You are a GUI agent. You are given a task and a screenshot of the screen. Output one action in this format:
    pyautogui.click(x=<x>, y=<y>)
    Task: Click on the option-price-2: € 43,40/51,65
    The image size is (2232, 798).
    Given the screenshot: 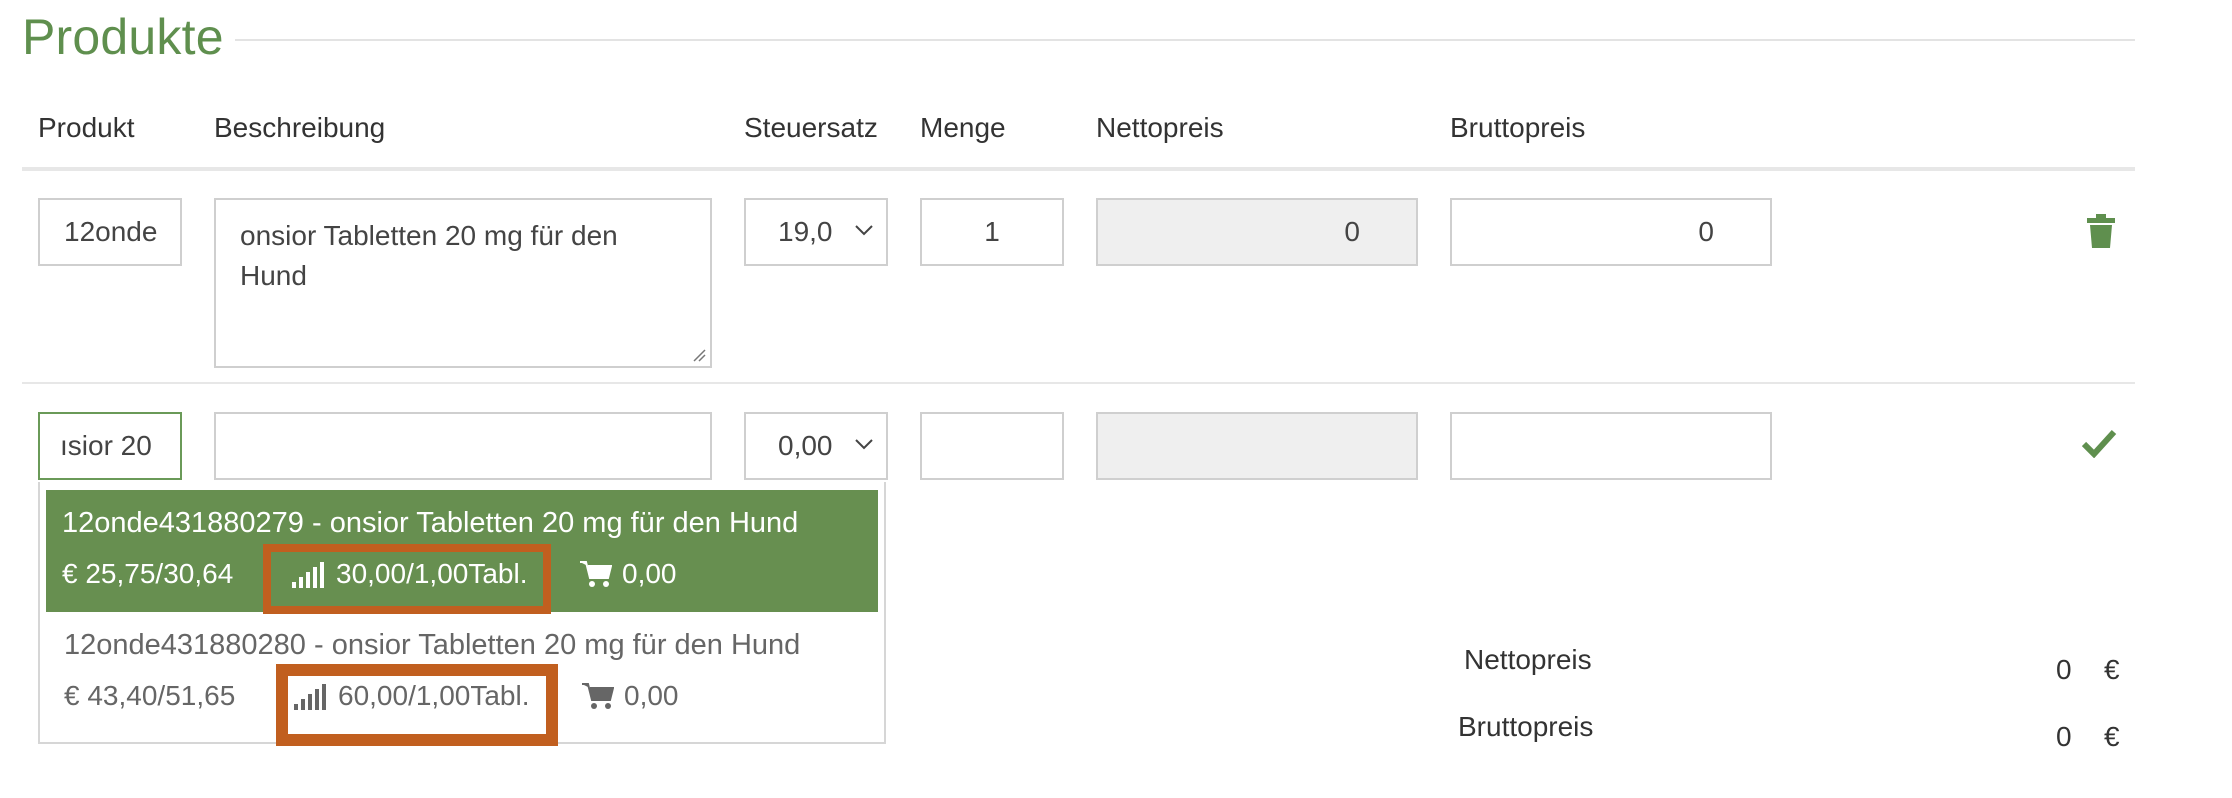 What is the action you would take?
    pyautogui.click(x=149, y=696)
    